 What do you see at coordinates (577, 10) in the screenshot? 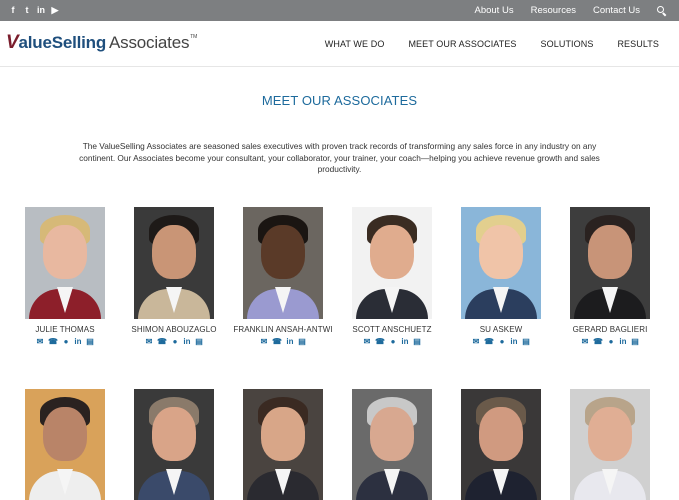
I see `top-links: About Us Resources Contact Us` at bounding box center [577, 10].